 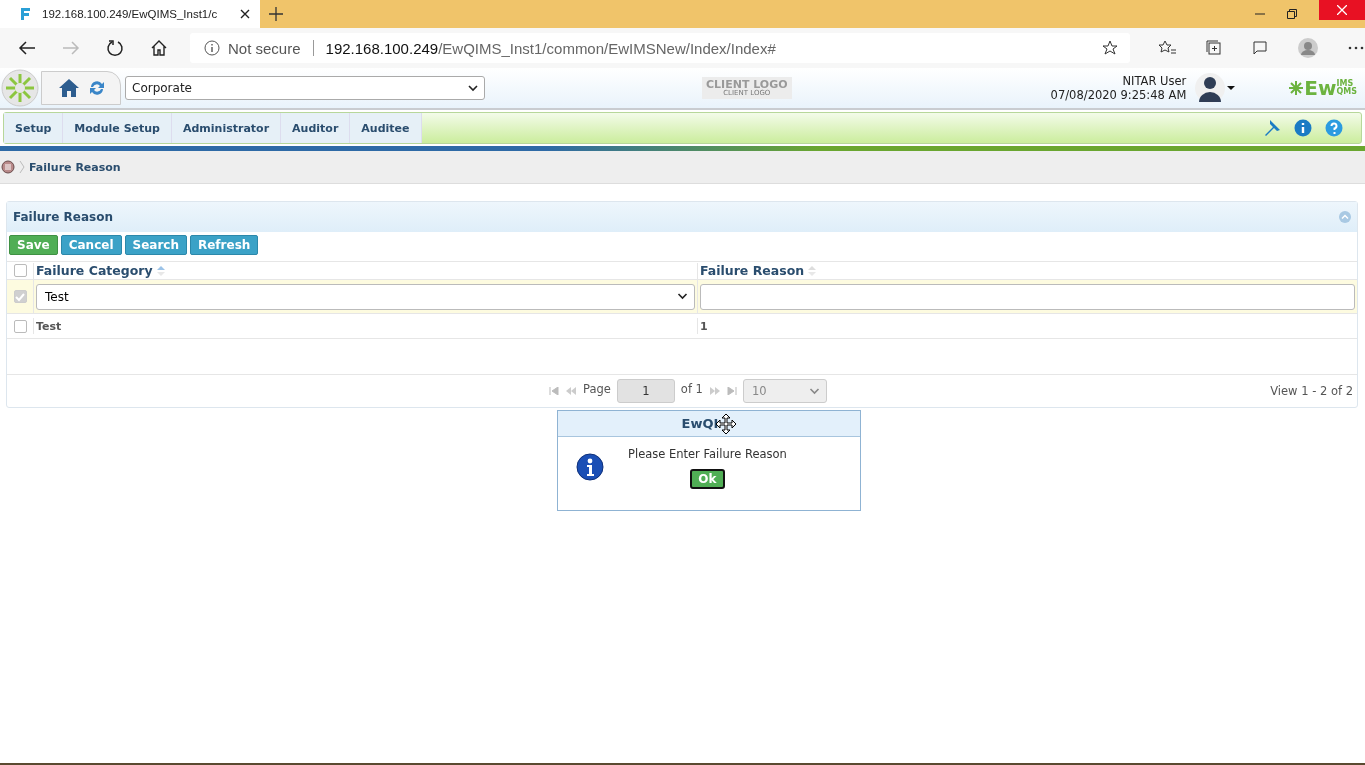 What do you see at coordinates (1154, 81) in the screenshot?
I see `user-name: NITAR User` at bounding box center [1154, 81].